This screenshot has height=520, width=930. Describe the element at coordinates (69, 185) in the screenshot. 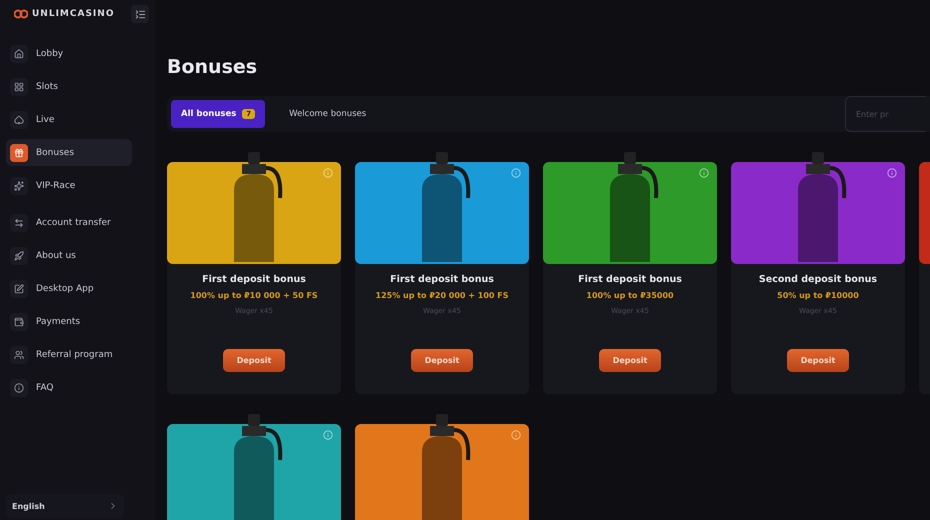

I see `sidebar-item: VIP-Race` at that location.